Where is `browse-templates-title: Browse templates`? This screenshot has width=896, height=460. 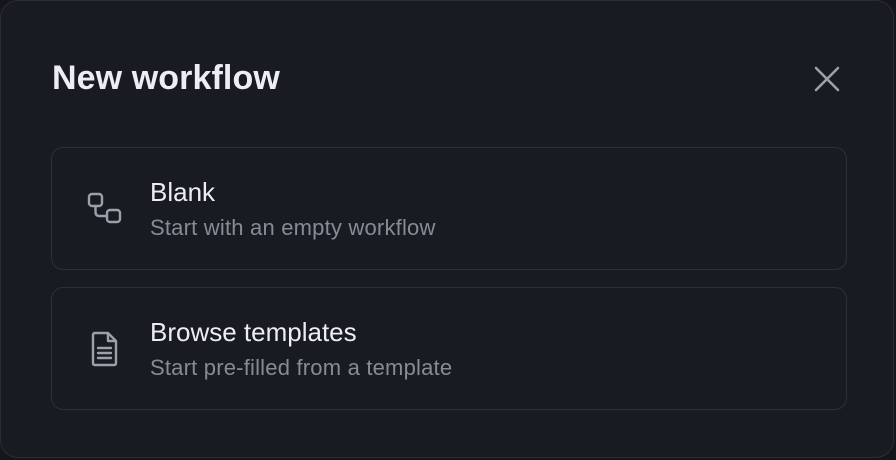 browse-templates-title: Browse templates is located at coordinates (253, 332).